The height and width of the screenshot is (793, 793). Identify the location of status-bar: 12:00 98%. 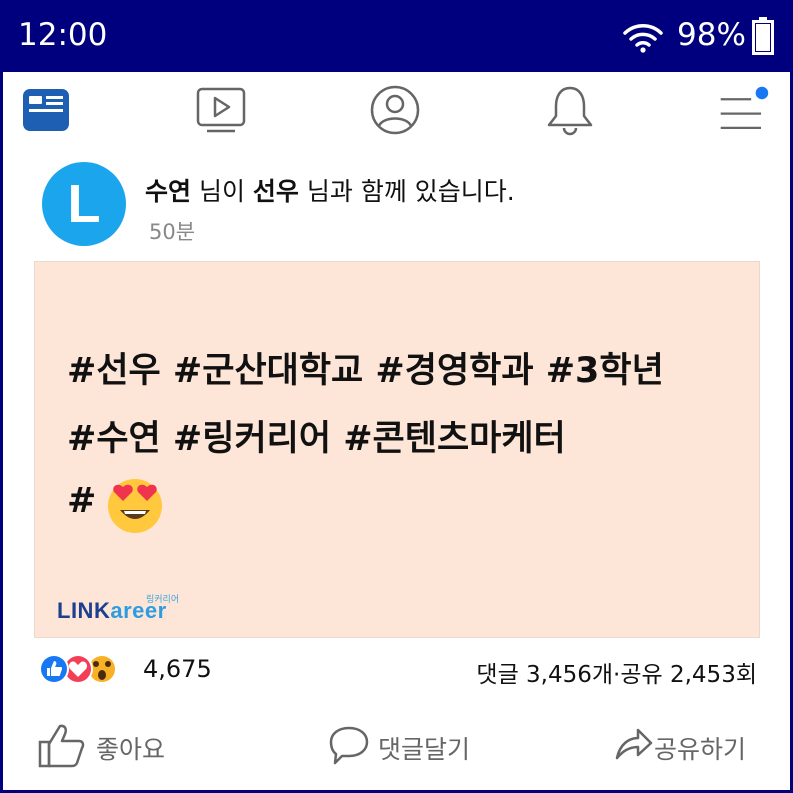
(396, 36).